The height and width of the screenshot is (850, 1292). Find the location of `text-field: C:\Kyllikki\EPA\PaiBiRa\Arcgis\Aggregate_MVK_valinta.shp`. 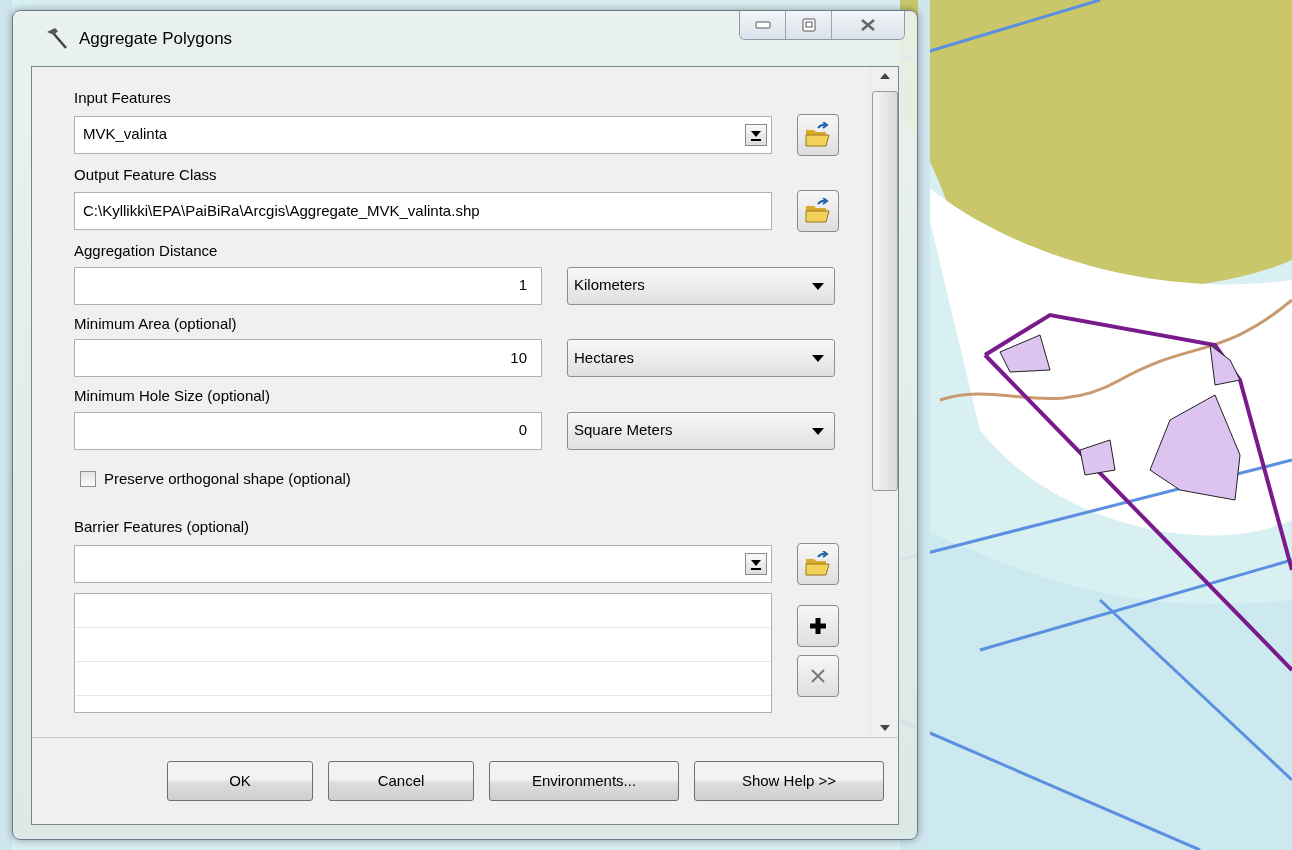

text-field: C:\Kyllikki\EPA\PaiBiRa\Arcgis\Aggregate_MVK_valinta.shp is located at coordinates (423, 211).